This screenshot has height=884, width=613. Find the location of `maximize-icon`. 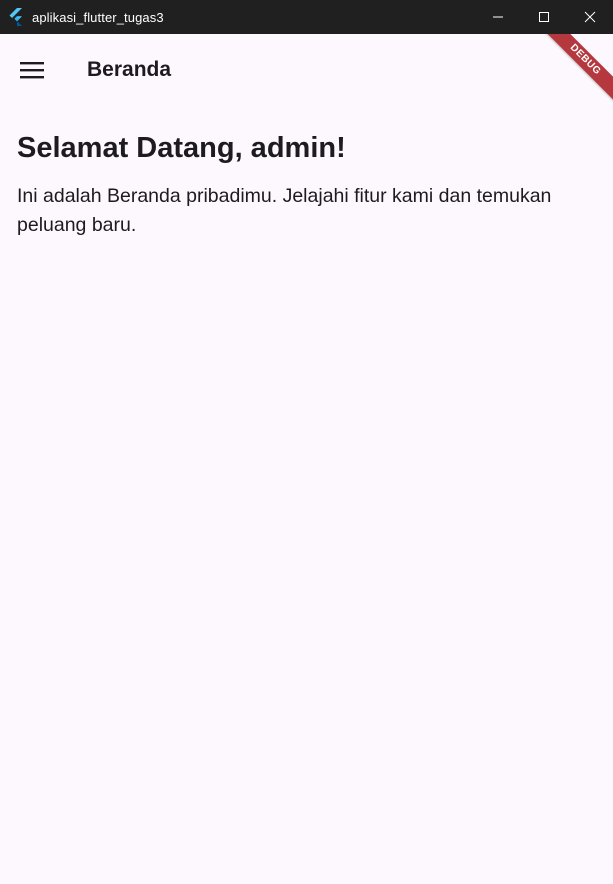

maximize-icon is located at coordinates (544, 17).